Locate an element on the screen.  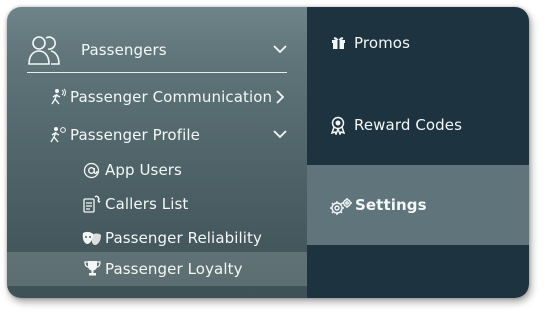
submenu-item-callers-list: Callers List is located at coordinates (157, 204).